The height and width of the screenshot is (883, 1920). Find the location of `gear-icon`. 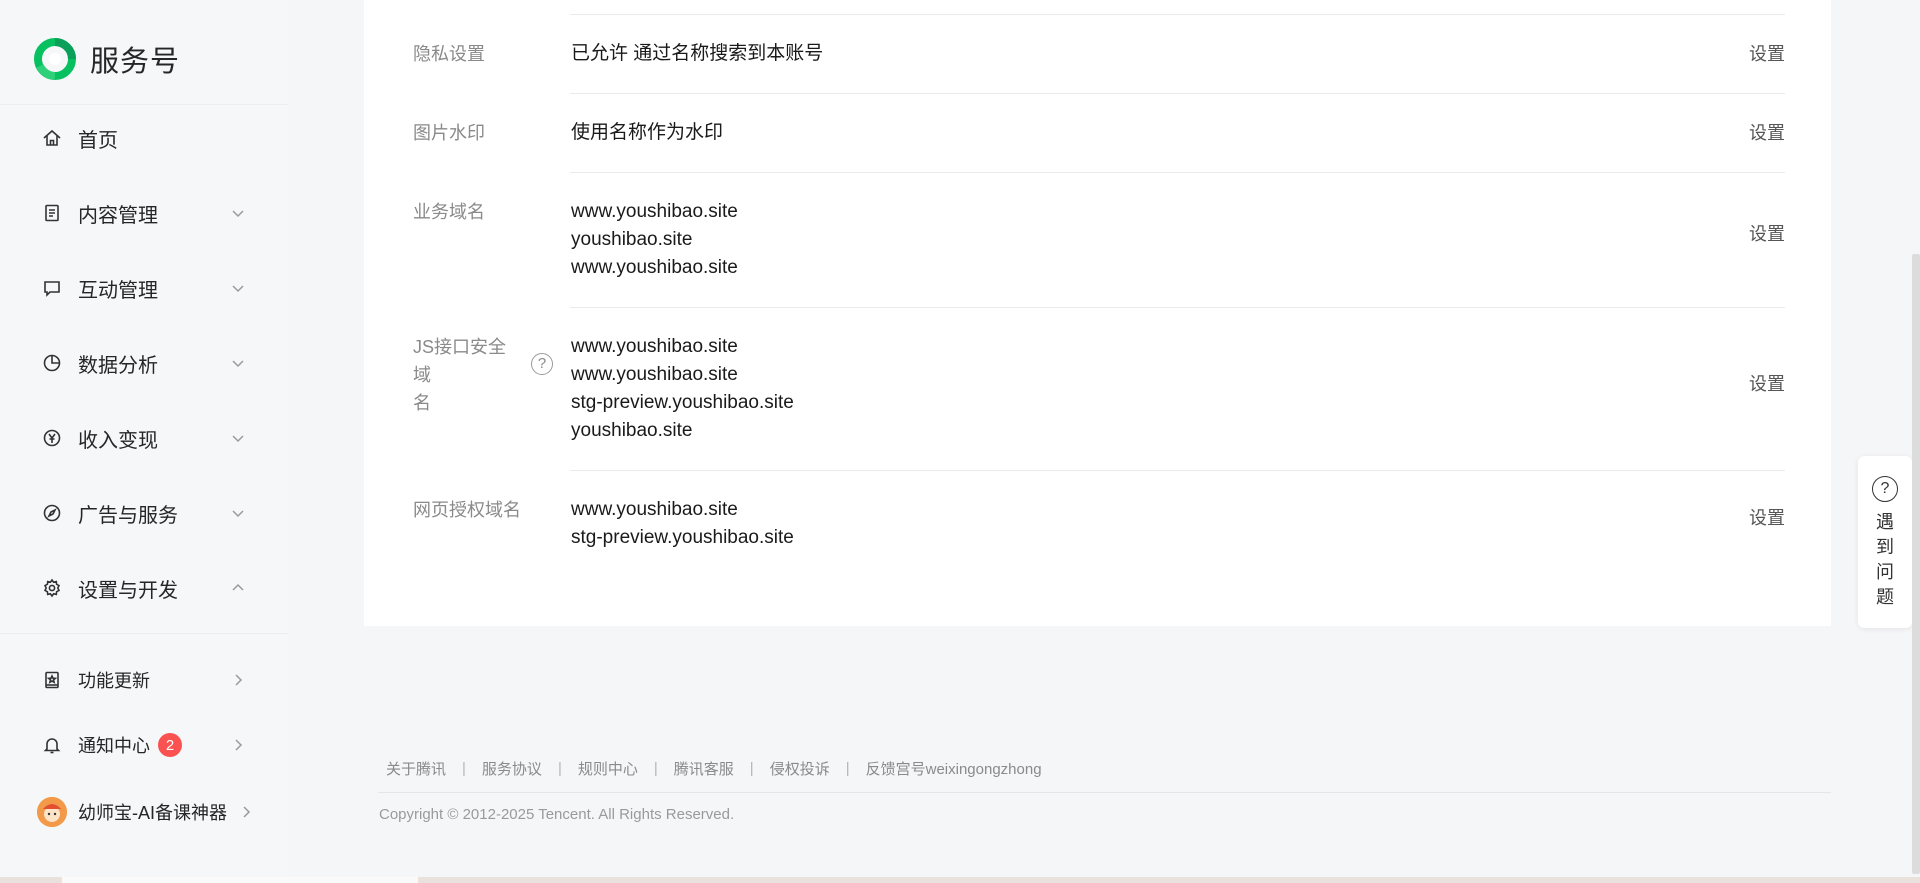

gear-icon is located at coordinates (52, 588).